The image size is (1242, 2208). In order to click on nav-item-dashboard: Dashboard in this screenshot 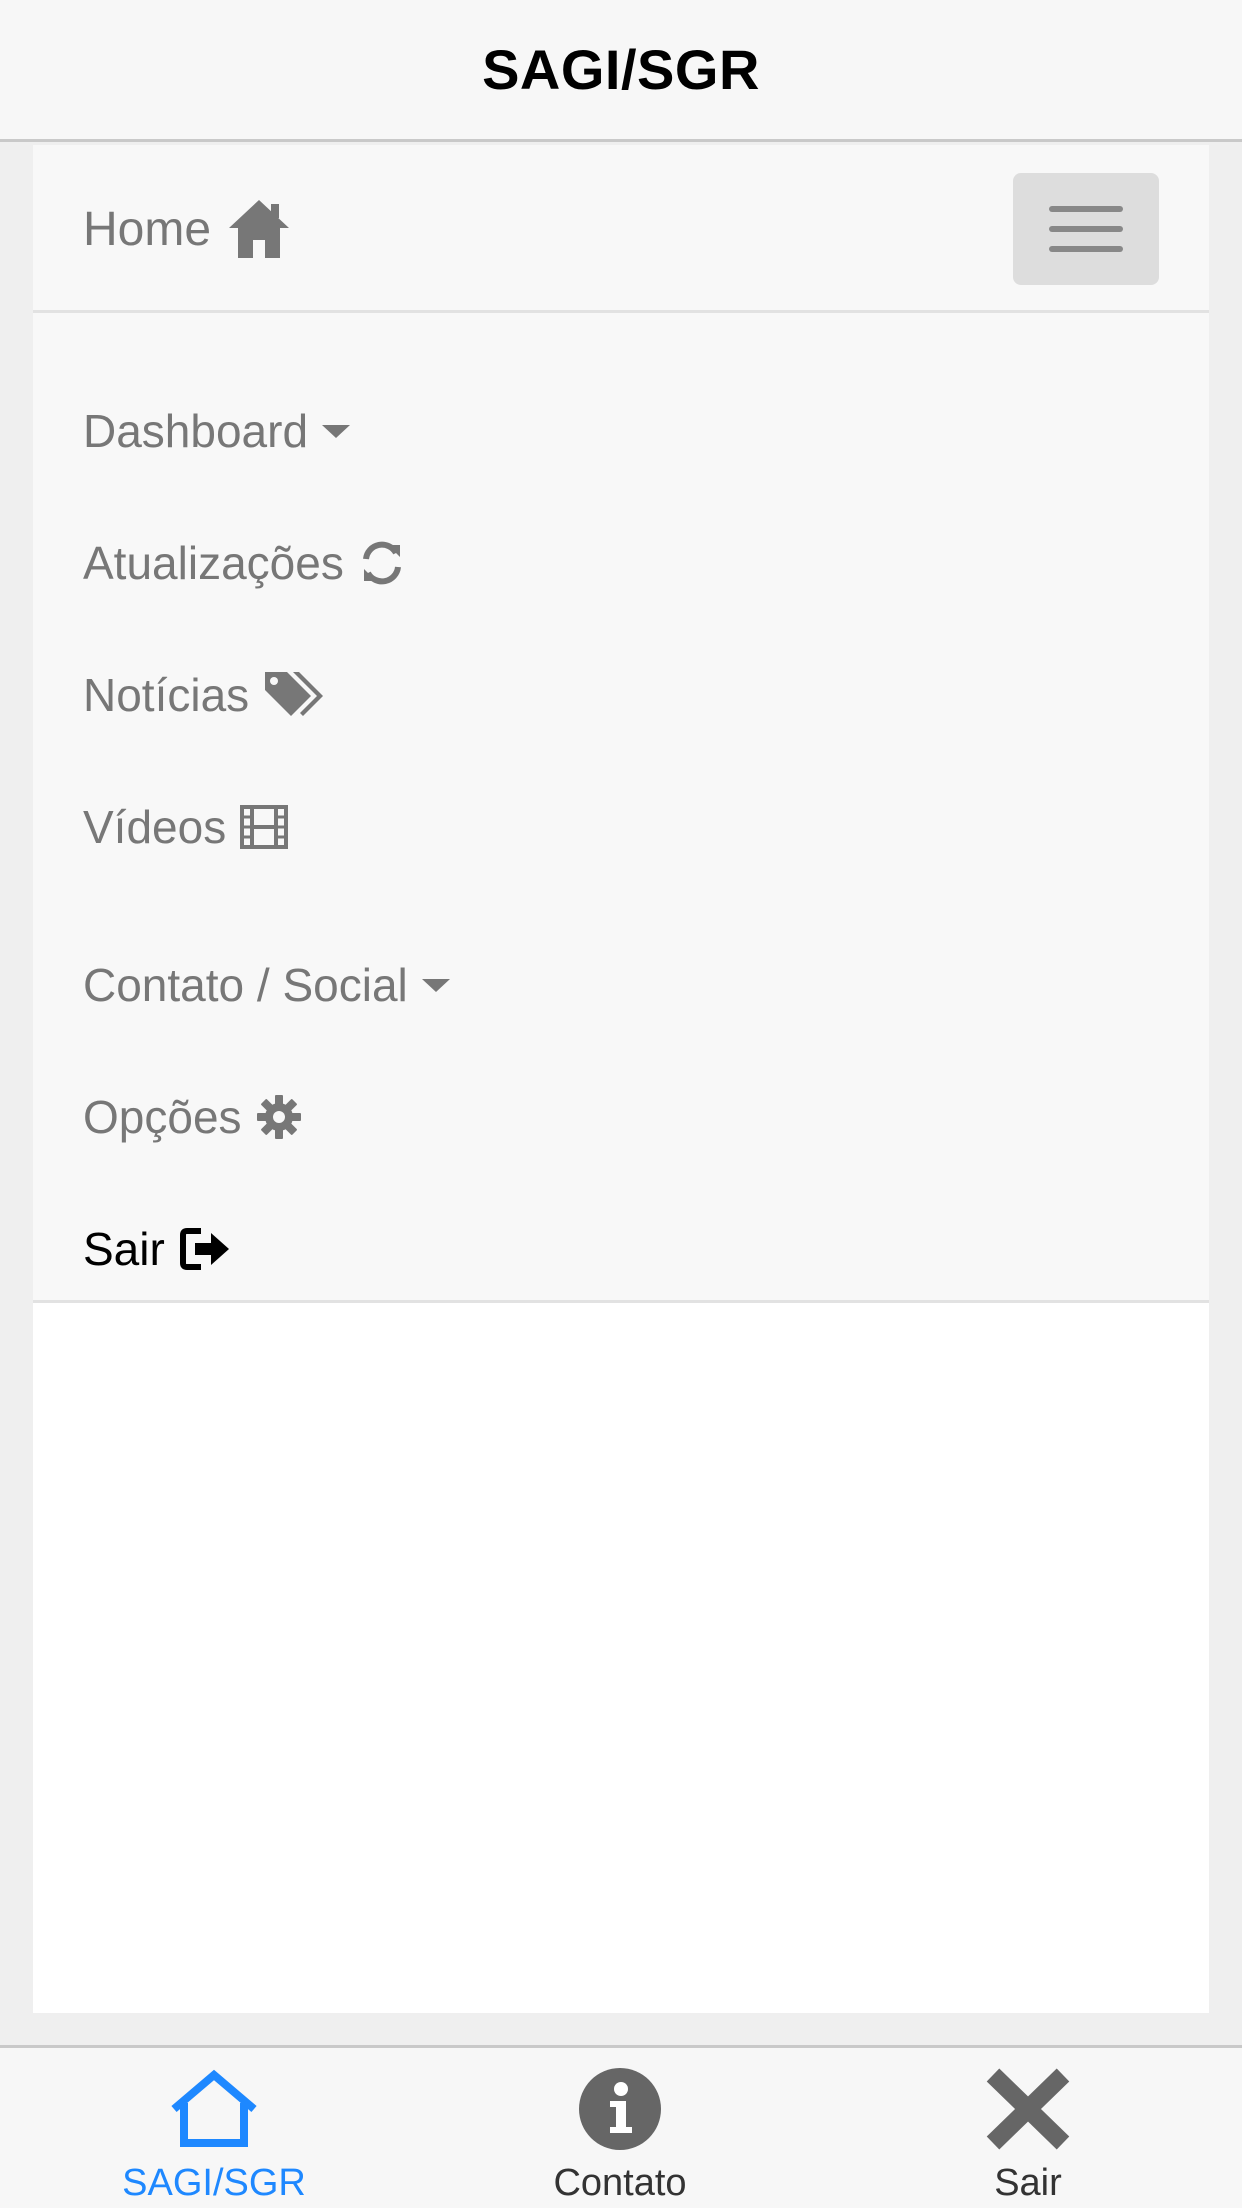, I will do `click(217, 431)`.